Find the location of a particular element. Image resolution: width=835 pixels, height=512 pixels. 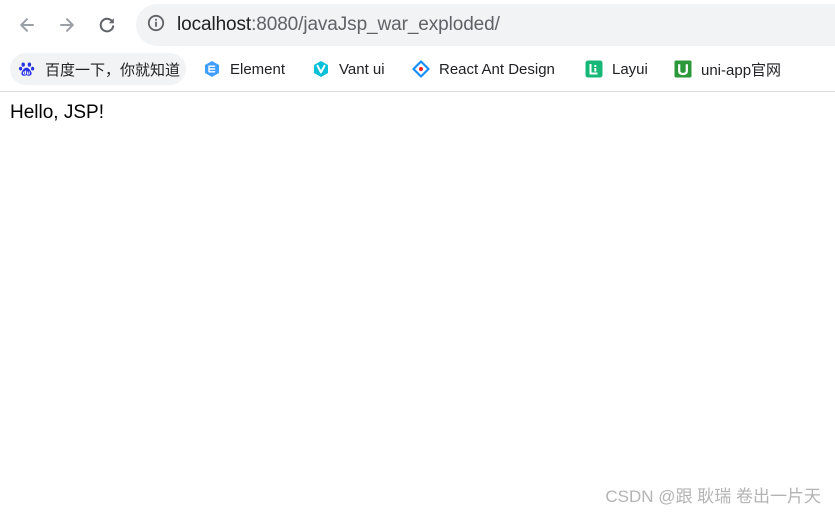

url-path: :8080/javaJsp_war_exploded/ is located at coordinates (375, 24).